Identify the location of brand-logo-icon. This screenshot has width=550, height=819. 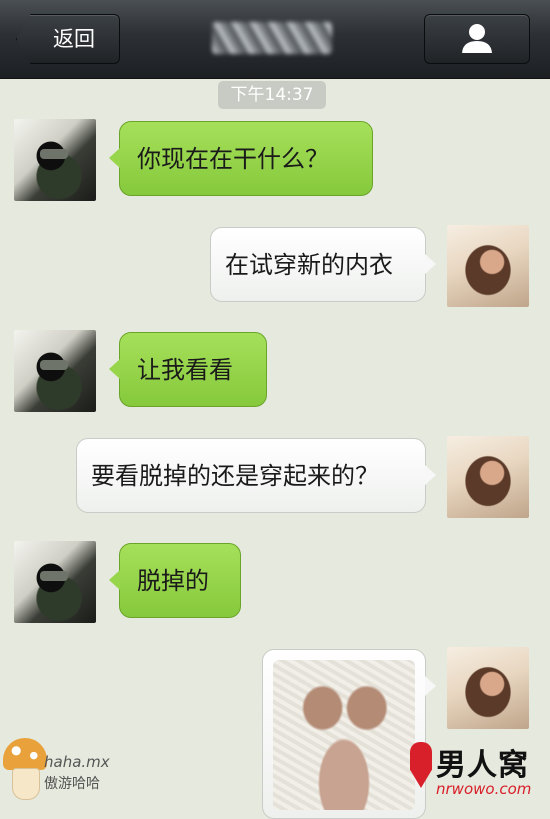
(421, 765).